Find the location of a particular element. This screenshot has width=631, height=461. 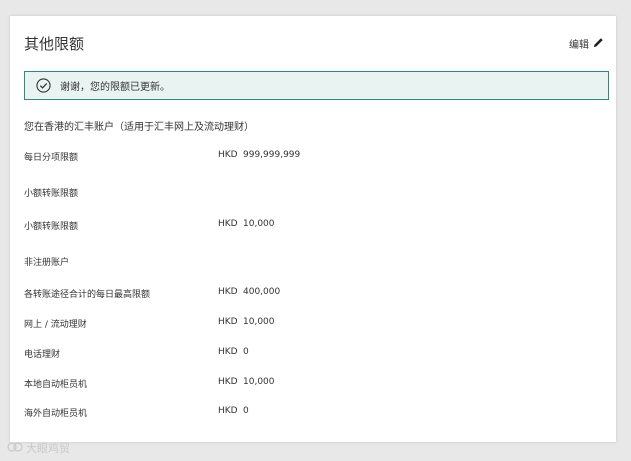

limit-label: 小额转账限额 is located at coordinates (51, 227).